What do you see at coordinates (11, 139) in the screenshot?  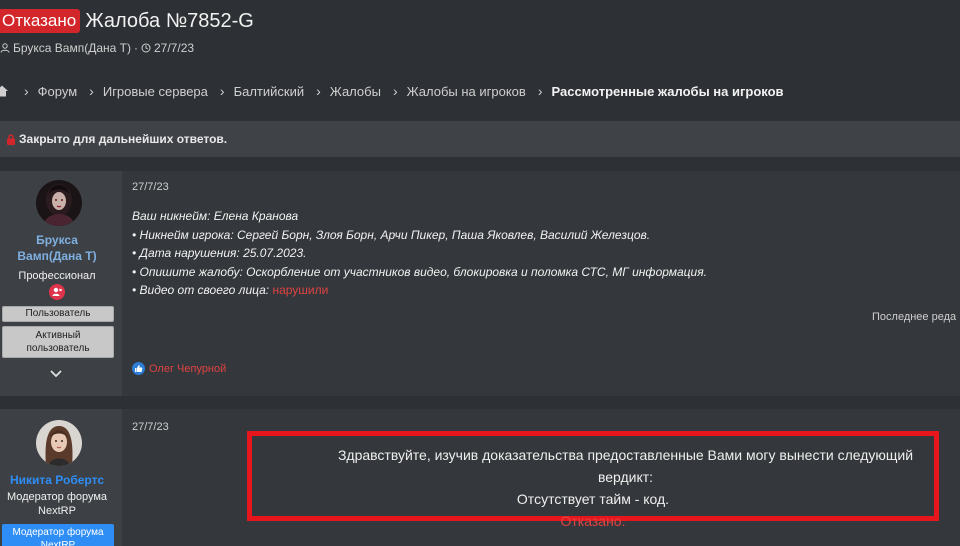 I see `lock-icon` at bounding box center [11, 139].